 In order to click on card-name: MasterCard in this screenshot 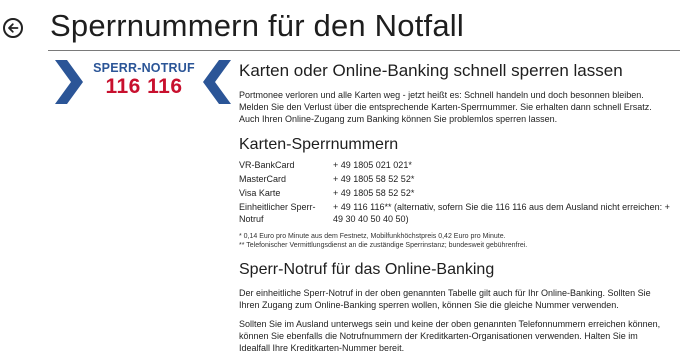, I will do `click(263, 178)`.